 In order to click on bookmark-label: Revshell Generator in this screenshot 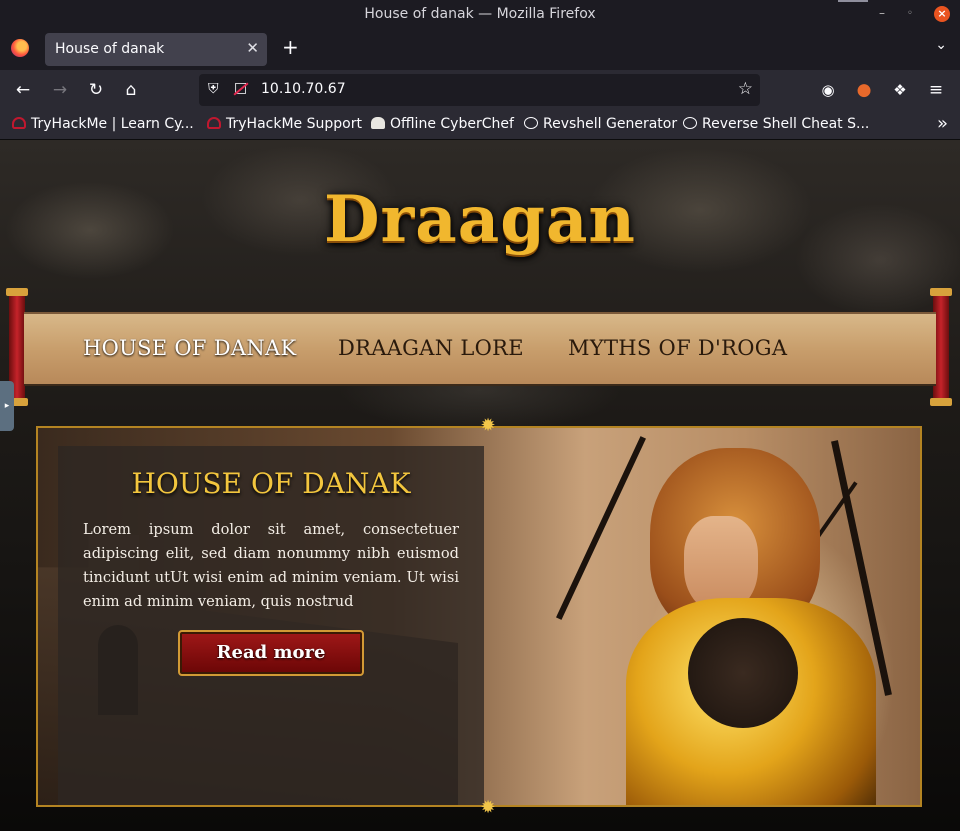, I will do `click(610, 124)`.